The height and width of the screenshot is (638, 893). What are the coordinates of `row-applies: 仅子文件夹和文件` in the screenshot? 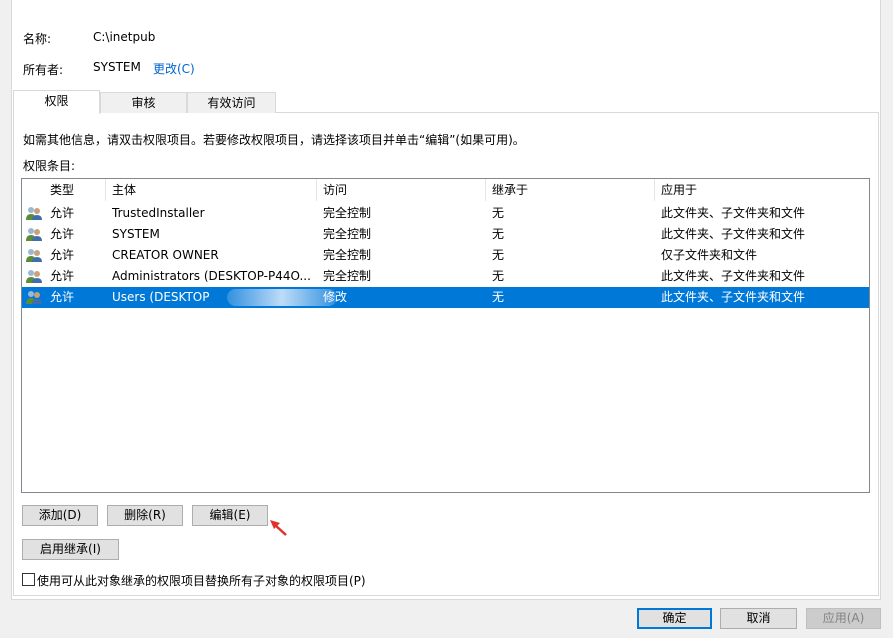 It's located at (709, 255).